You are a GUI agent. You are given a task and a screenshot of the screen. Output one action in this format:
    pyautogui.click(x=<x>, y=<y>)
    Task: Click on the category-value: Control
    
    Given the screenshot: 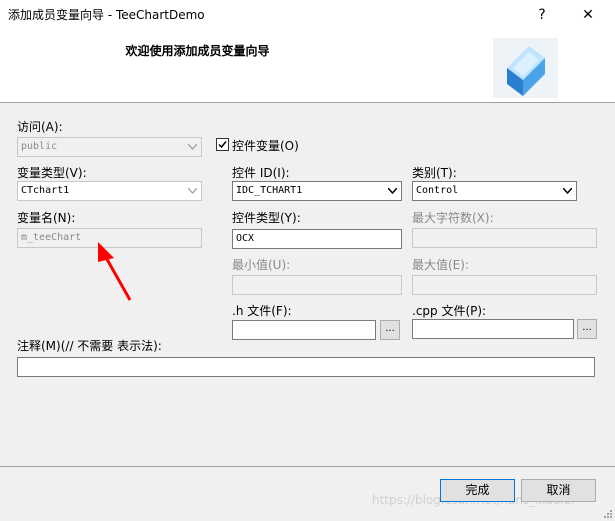 What is the action you would take?
    pyautogui.click(x=437, y=190)
    